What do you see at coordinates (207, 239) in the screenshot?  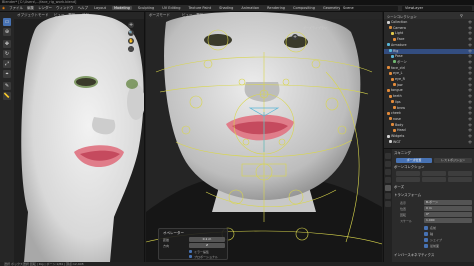 I see `distance-field: 0.1 m` at bounding box center [207, 239].